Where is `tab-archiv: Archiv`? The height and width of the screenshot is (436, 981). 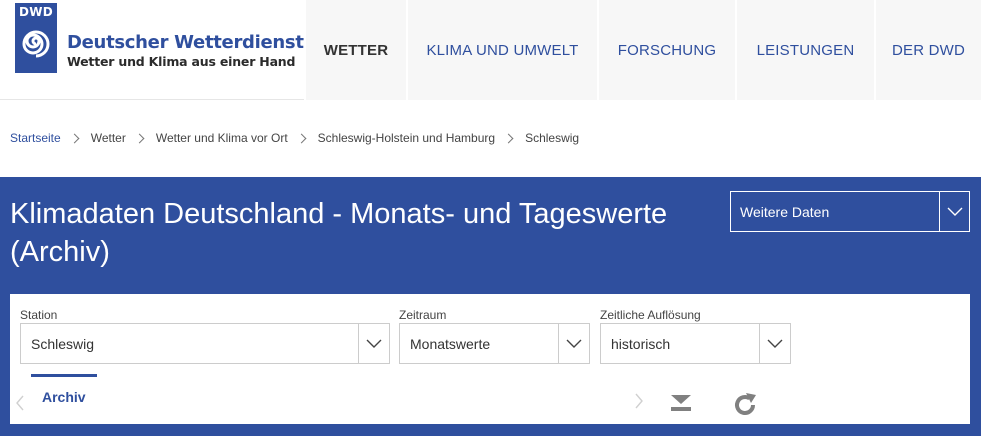 tab-archiv: Archiv is located at coordinates (64, 389).